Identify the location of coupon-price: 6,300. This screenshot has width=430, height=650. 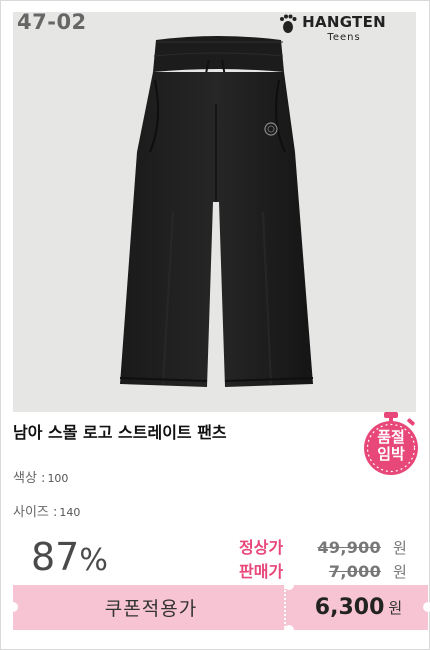
(349, 607).